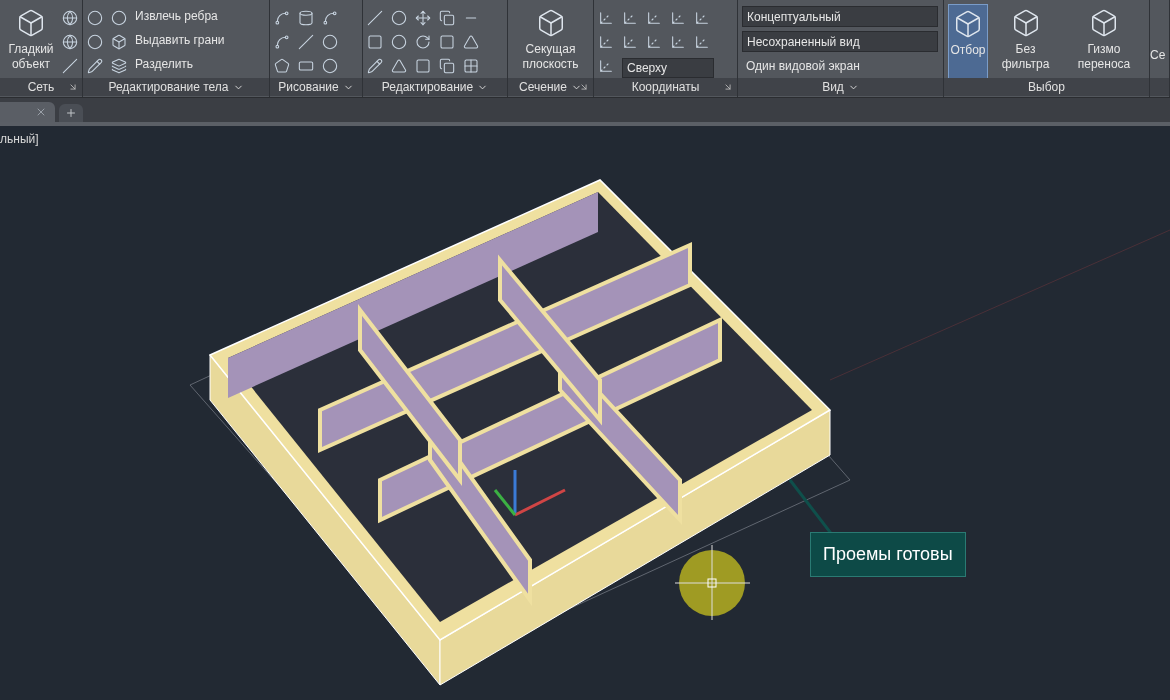  What do you see at coordinates (119, 66) in the screenshot?
I see `layers-icon` at bounding box center [119, 66].